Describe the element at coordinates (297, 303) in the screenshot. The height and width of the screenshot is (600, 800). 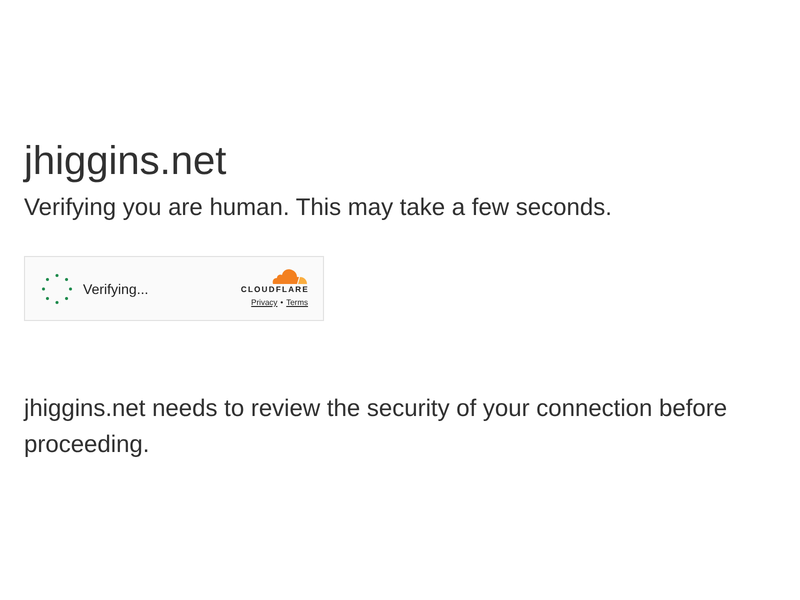
I see `footer-link: Terms` at that location.